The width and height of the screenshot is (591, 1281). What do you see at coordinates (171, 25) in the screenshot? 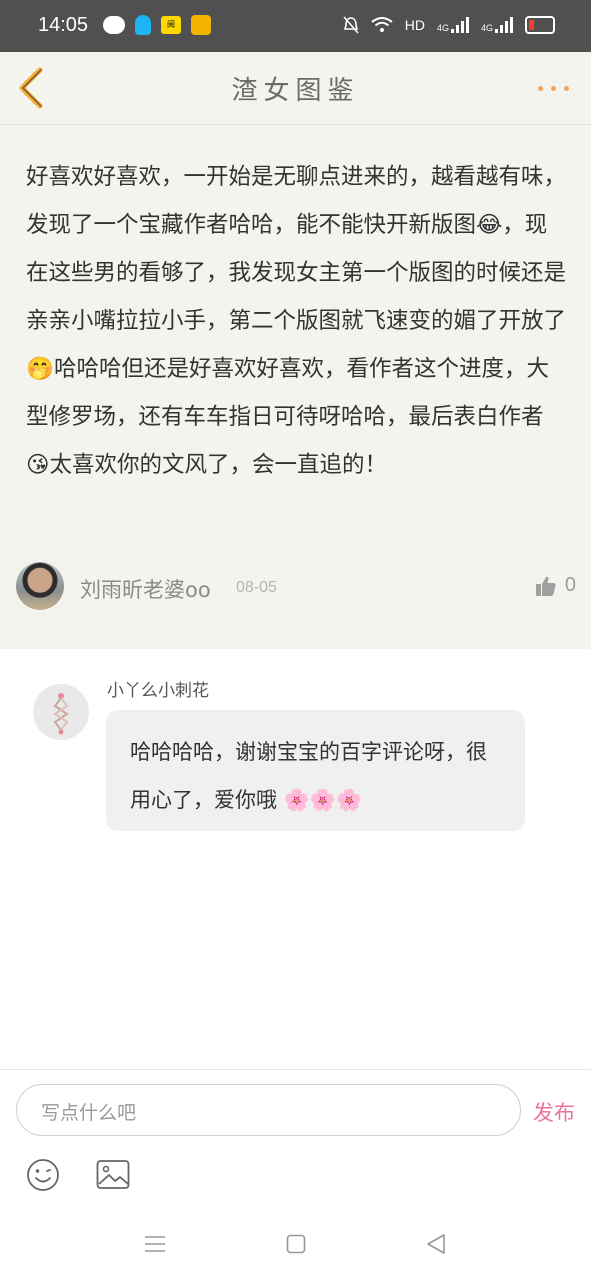
I see `read-app-icon: 阅` at bounding box center [171, 25].